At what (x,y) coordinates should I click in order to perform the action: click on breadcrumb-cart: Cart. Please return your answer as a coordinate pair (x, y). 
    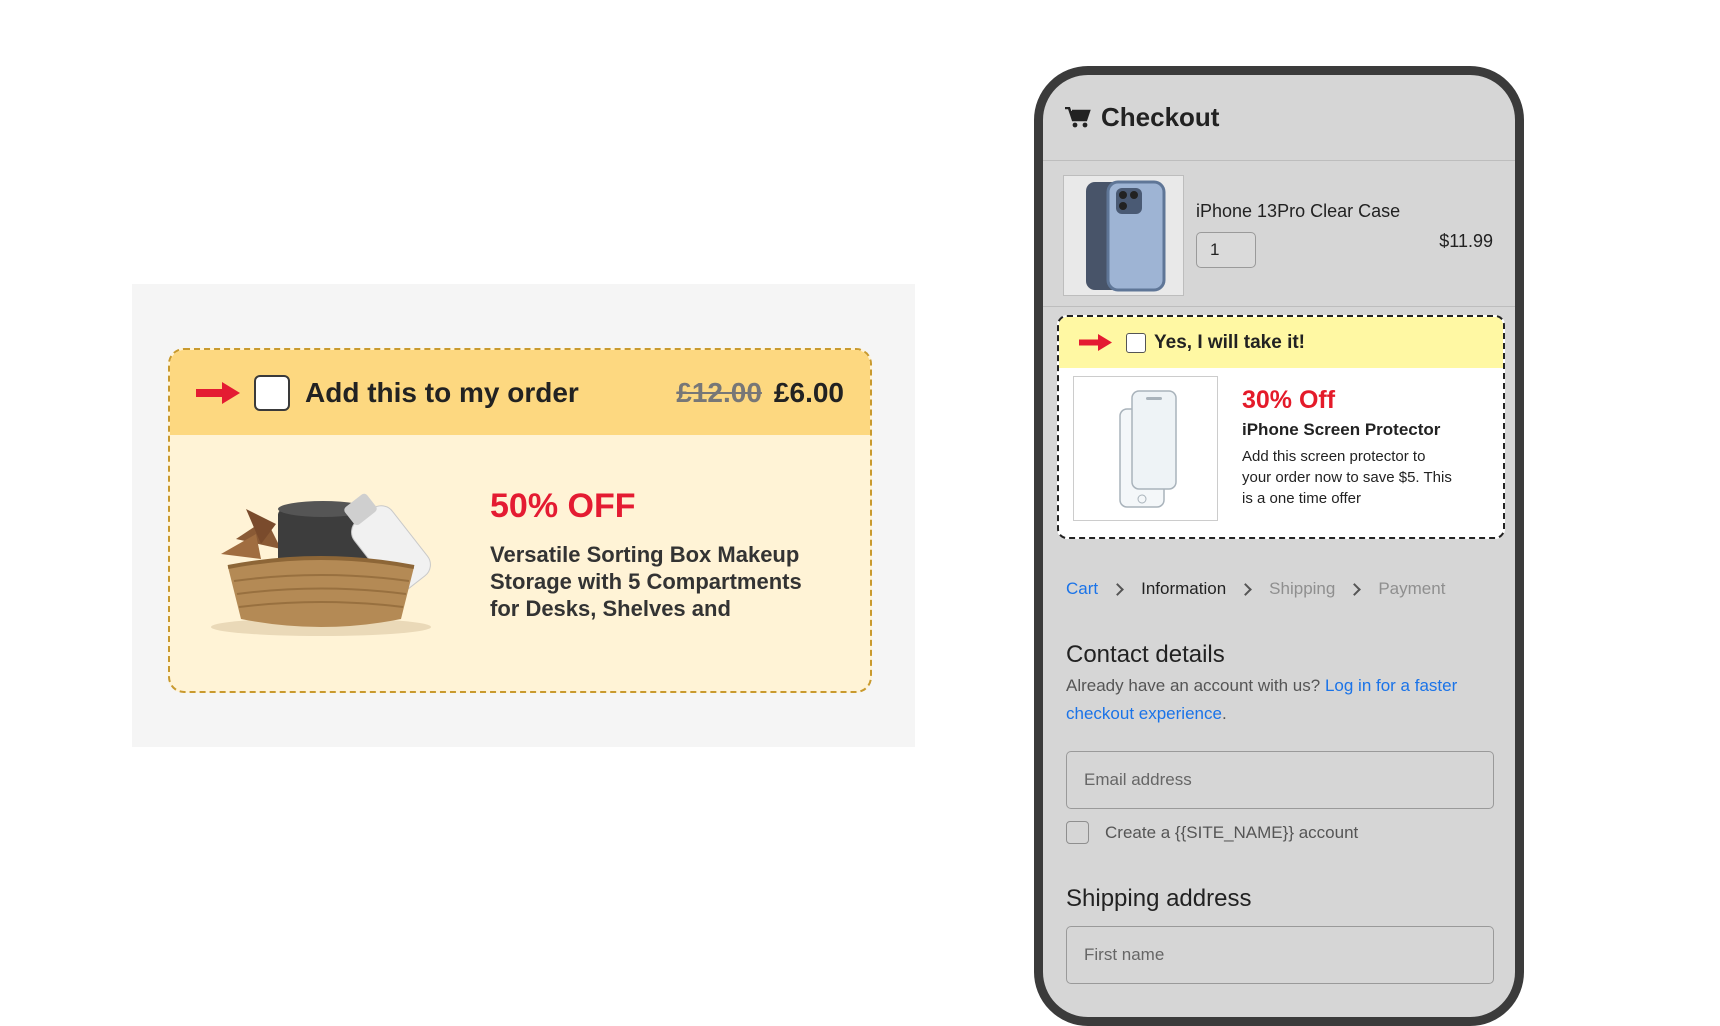
    Looking at the image, I should click on (1082, 589).